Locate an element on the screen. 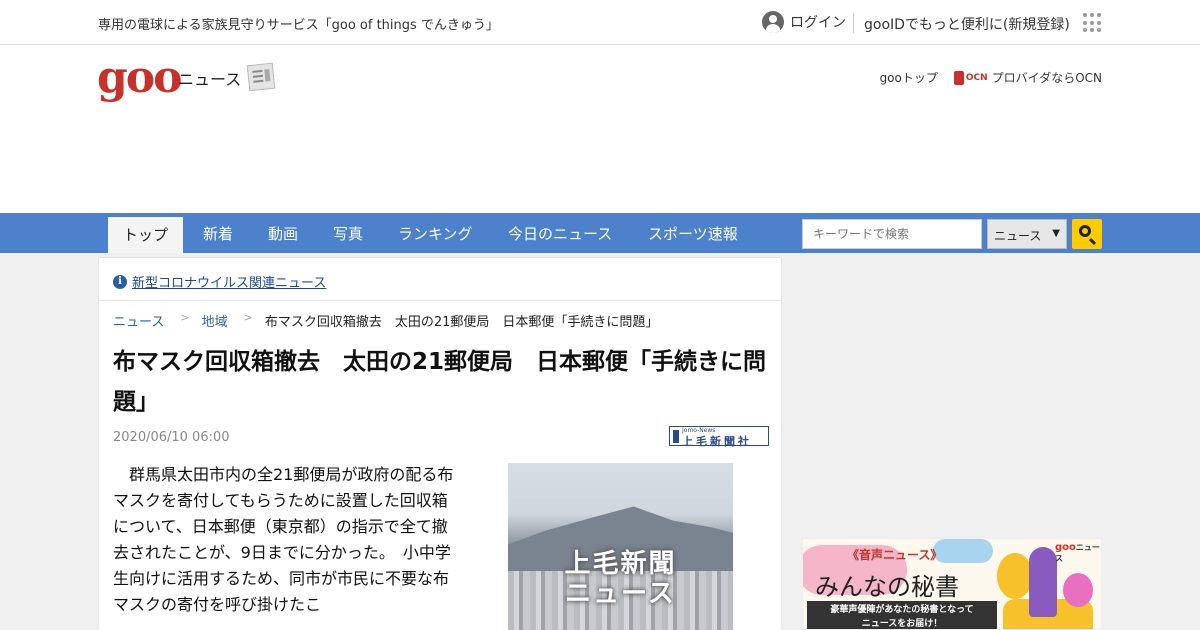 This screenshot has height=630, width=1200. ocn-logo-icon: OCN is located at coordinates (970, 77).